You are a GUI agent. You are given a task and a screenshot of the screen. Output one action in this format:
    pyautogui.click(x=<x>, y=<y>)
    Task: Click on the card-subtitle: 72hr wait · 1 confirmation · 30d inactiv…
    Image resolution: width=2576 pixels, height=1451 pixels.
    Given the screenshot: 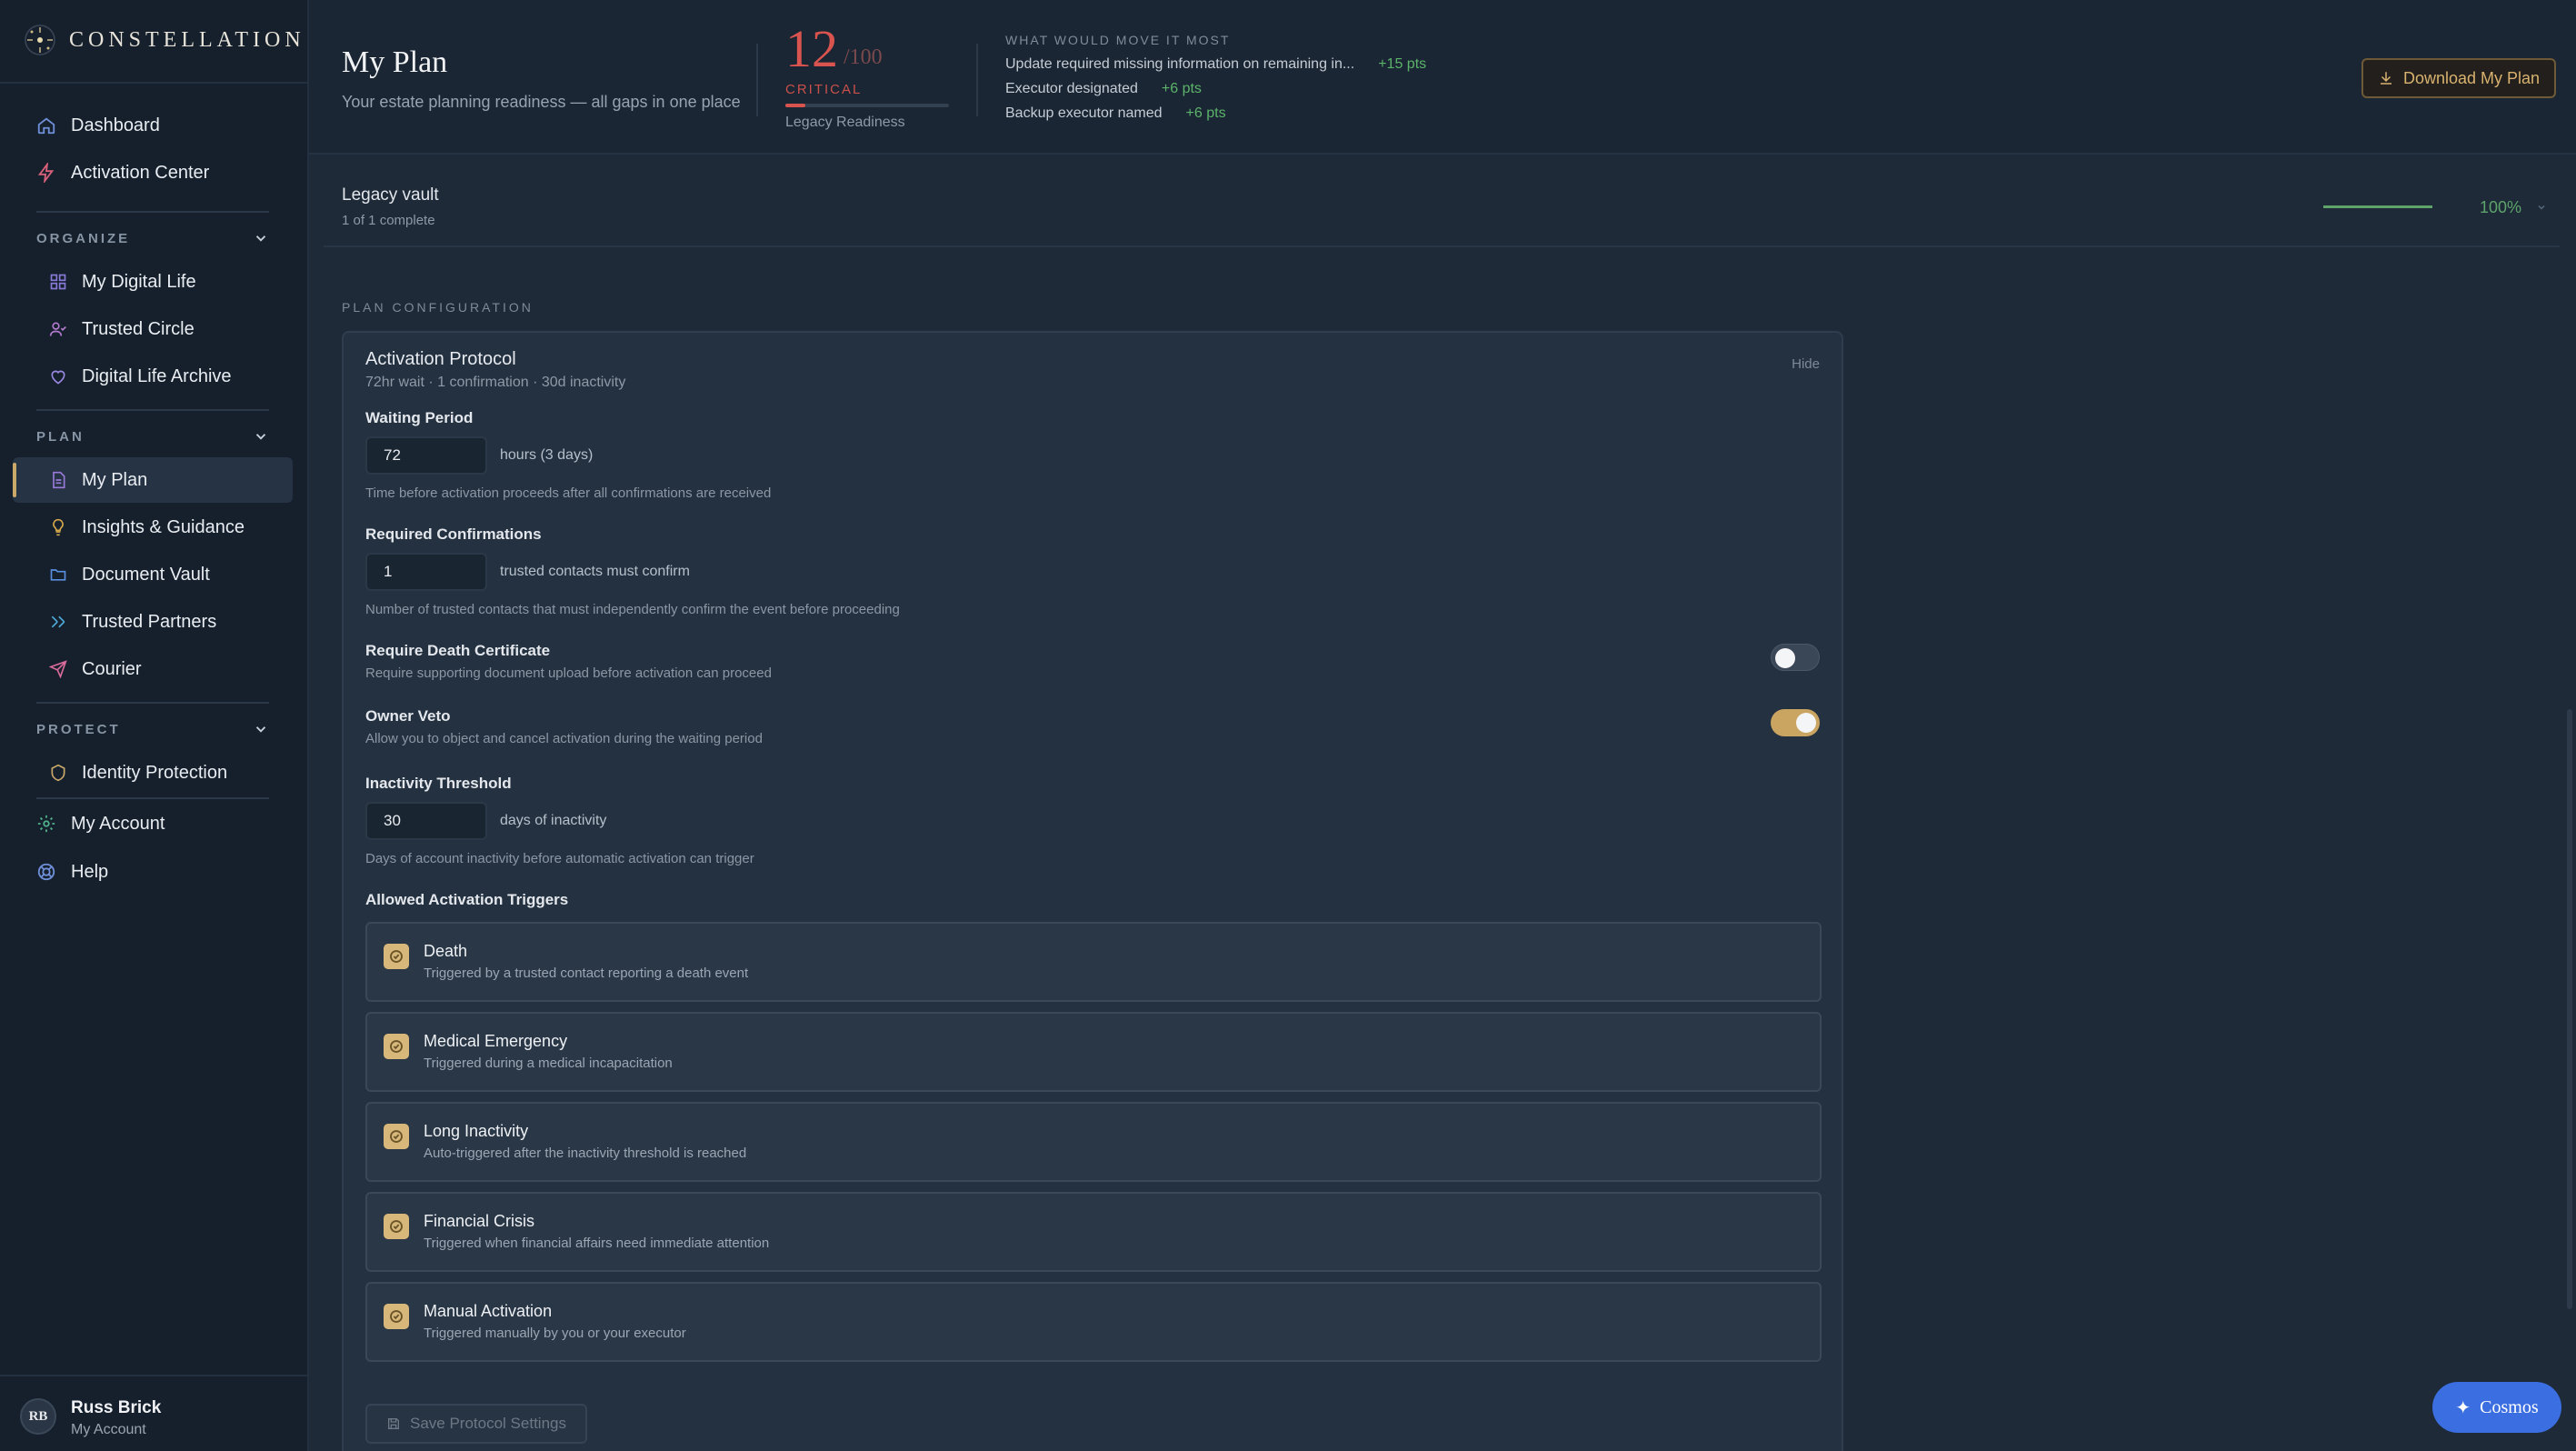 What is the action you would take?
    pyautogui.click(x=496, y=382)
    